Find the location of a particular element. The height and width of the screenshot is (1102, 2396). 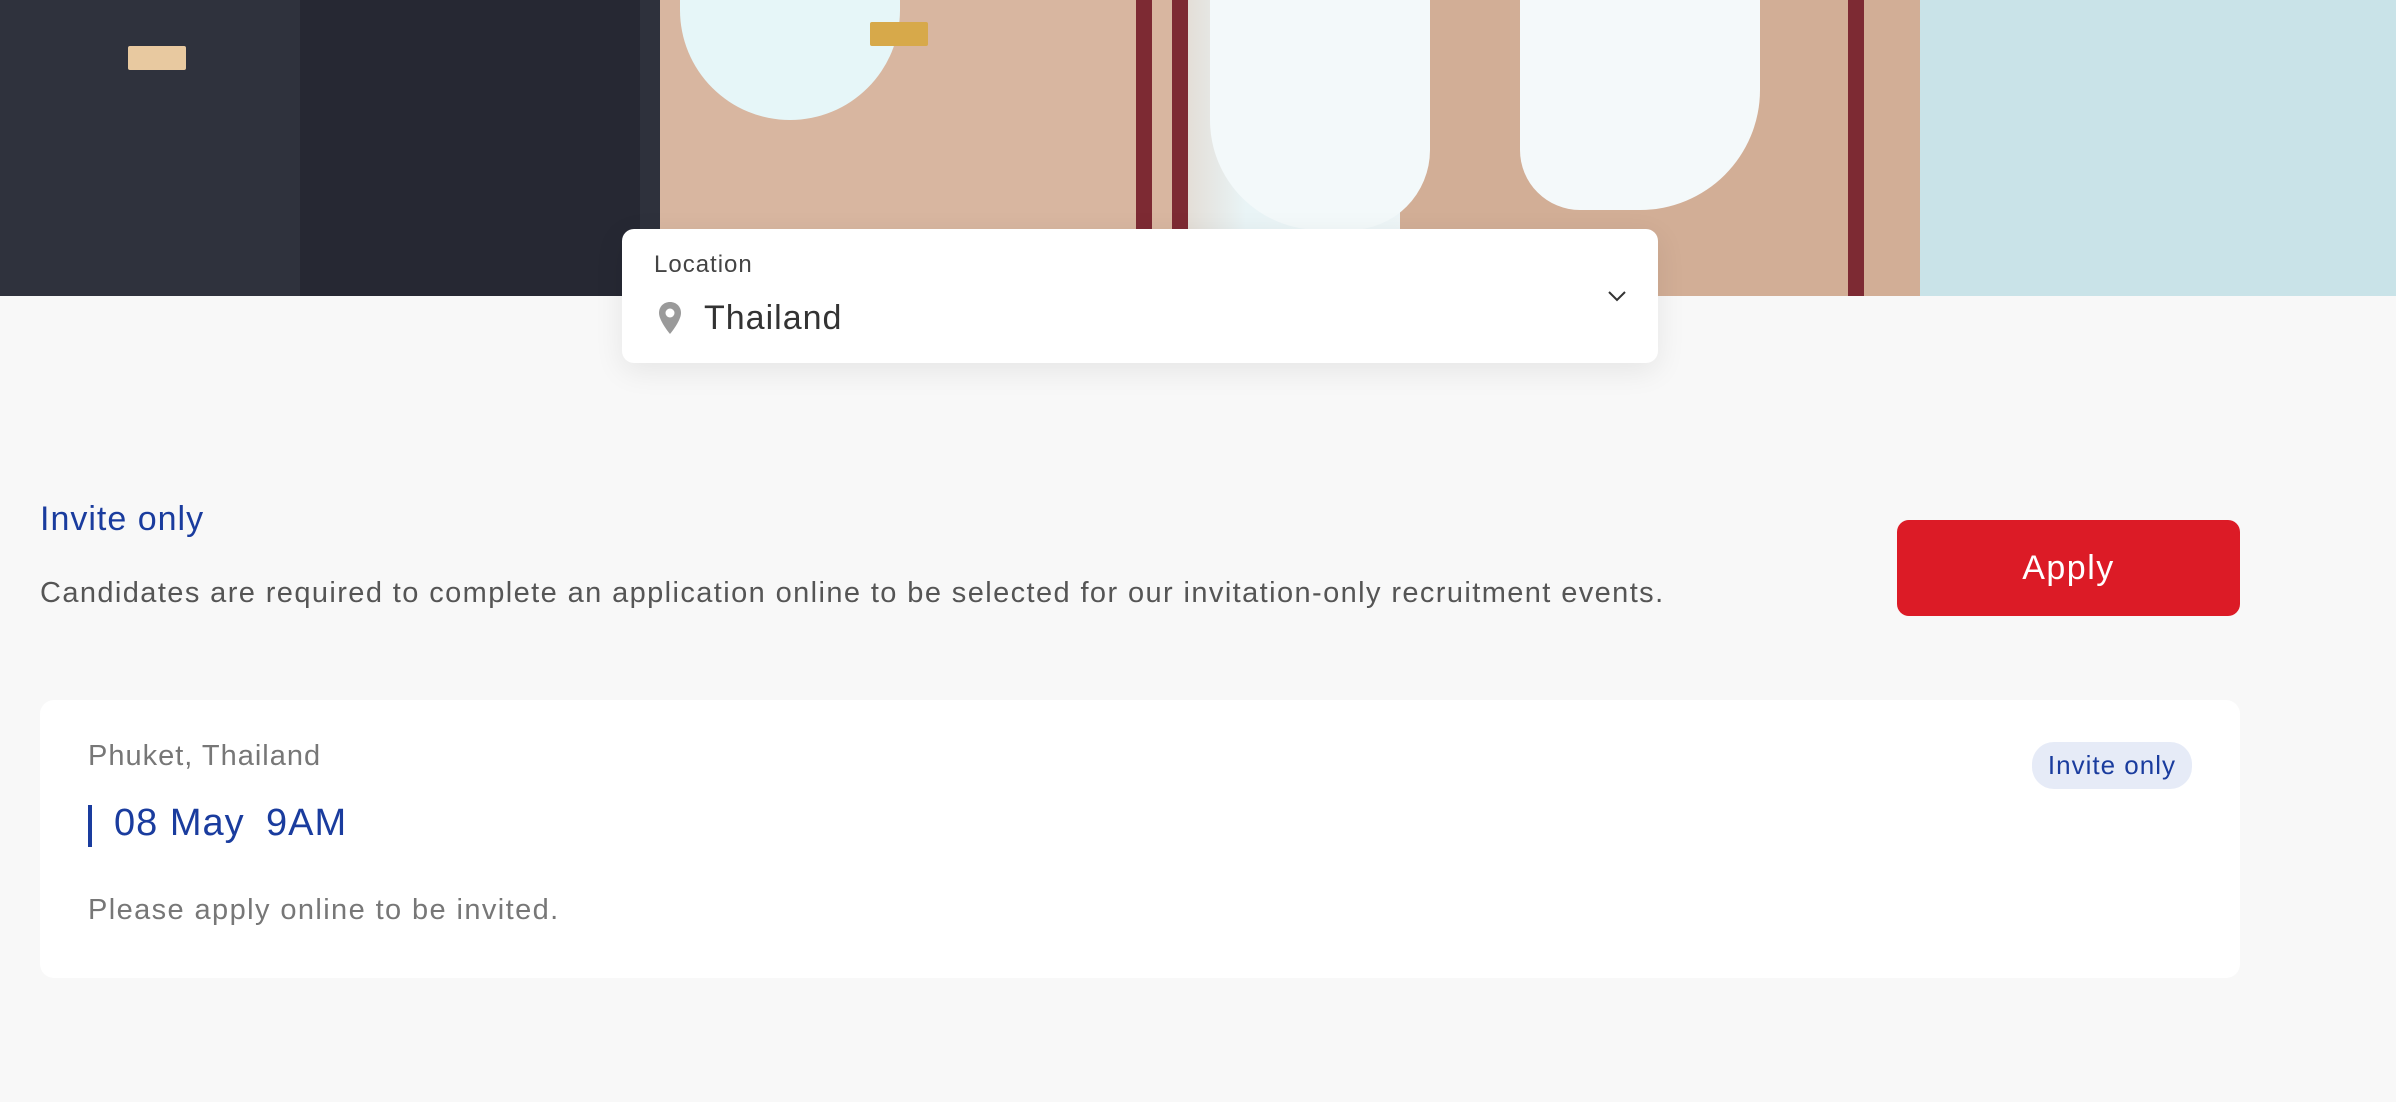

hero-scarf is located at coordinates (1320, 115).